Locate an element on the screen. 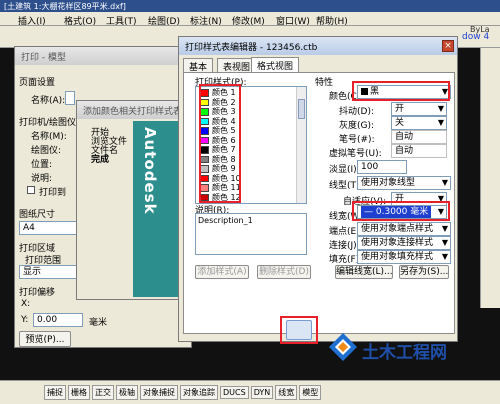 Image resolution: width=500 pixels, height=404 pixels. menu-dimension: 标注(N) is located at coordinates (206, 19).